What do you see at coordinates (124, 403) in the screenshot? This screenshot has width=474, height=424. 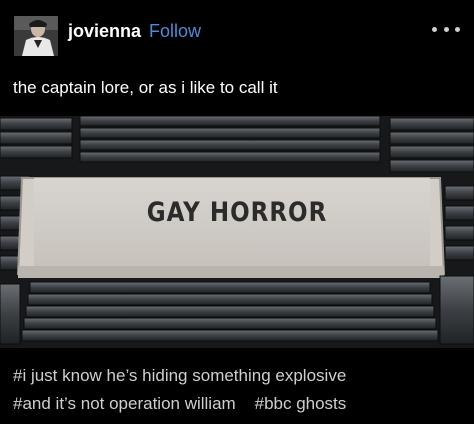 I see `tag-link: #and it’s not operation william` at bounding box center [124, 403].